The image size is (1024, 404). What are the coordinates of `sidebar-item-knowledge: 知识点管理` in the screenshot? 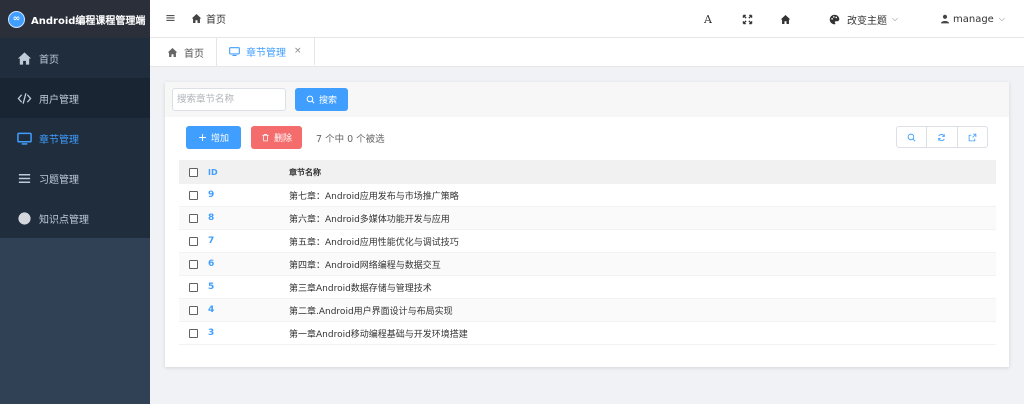 It's located at (75, 218).